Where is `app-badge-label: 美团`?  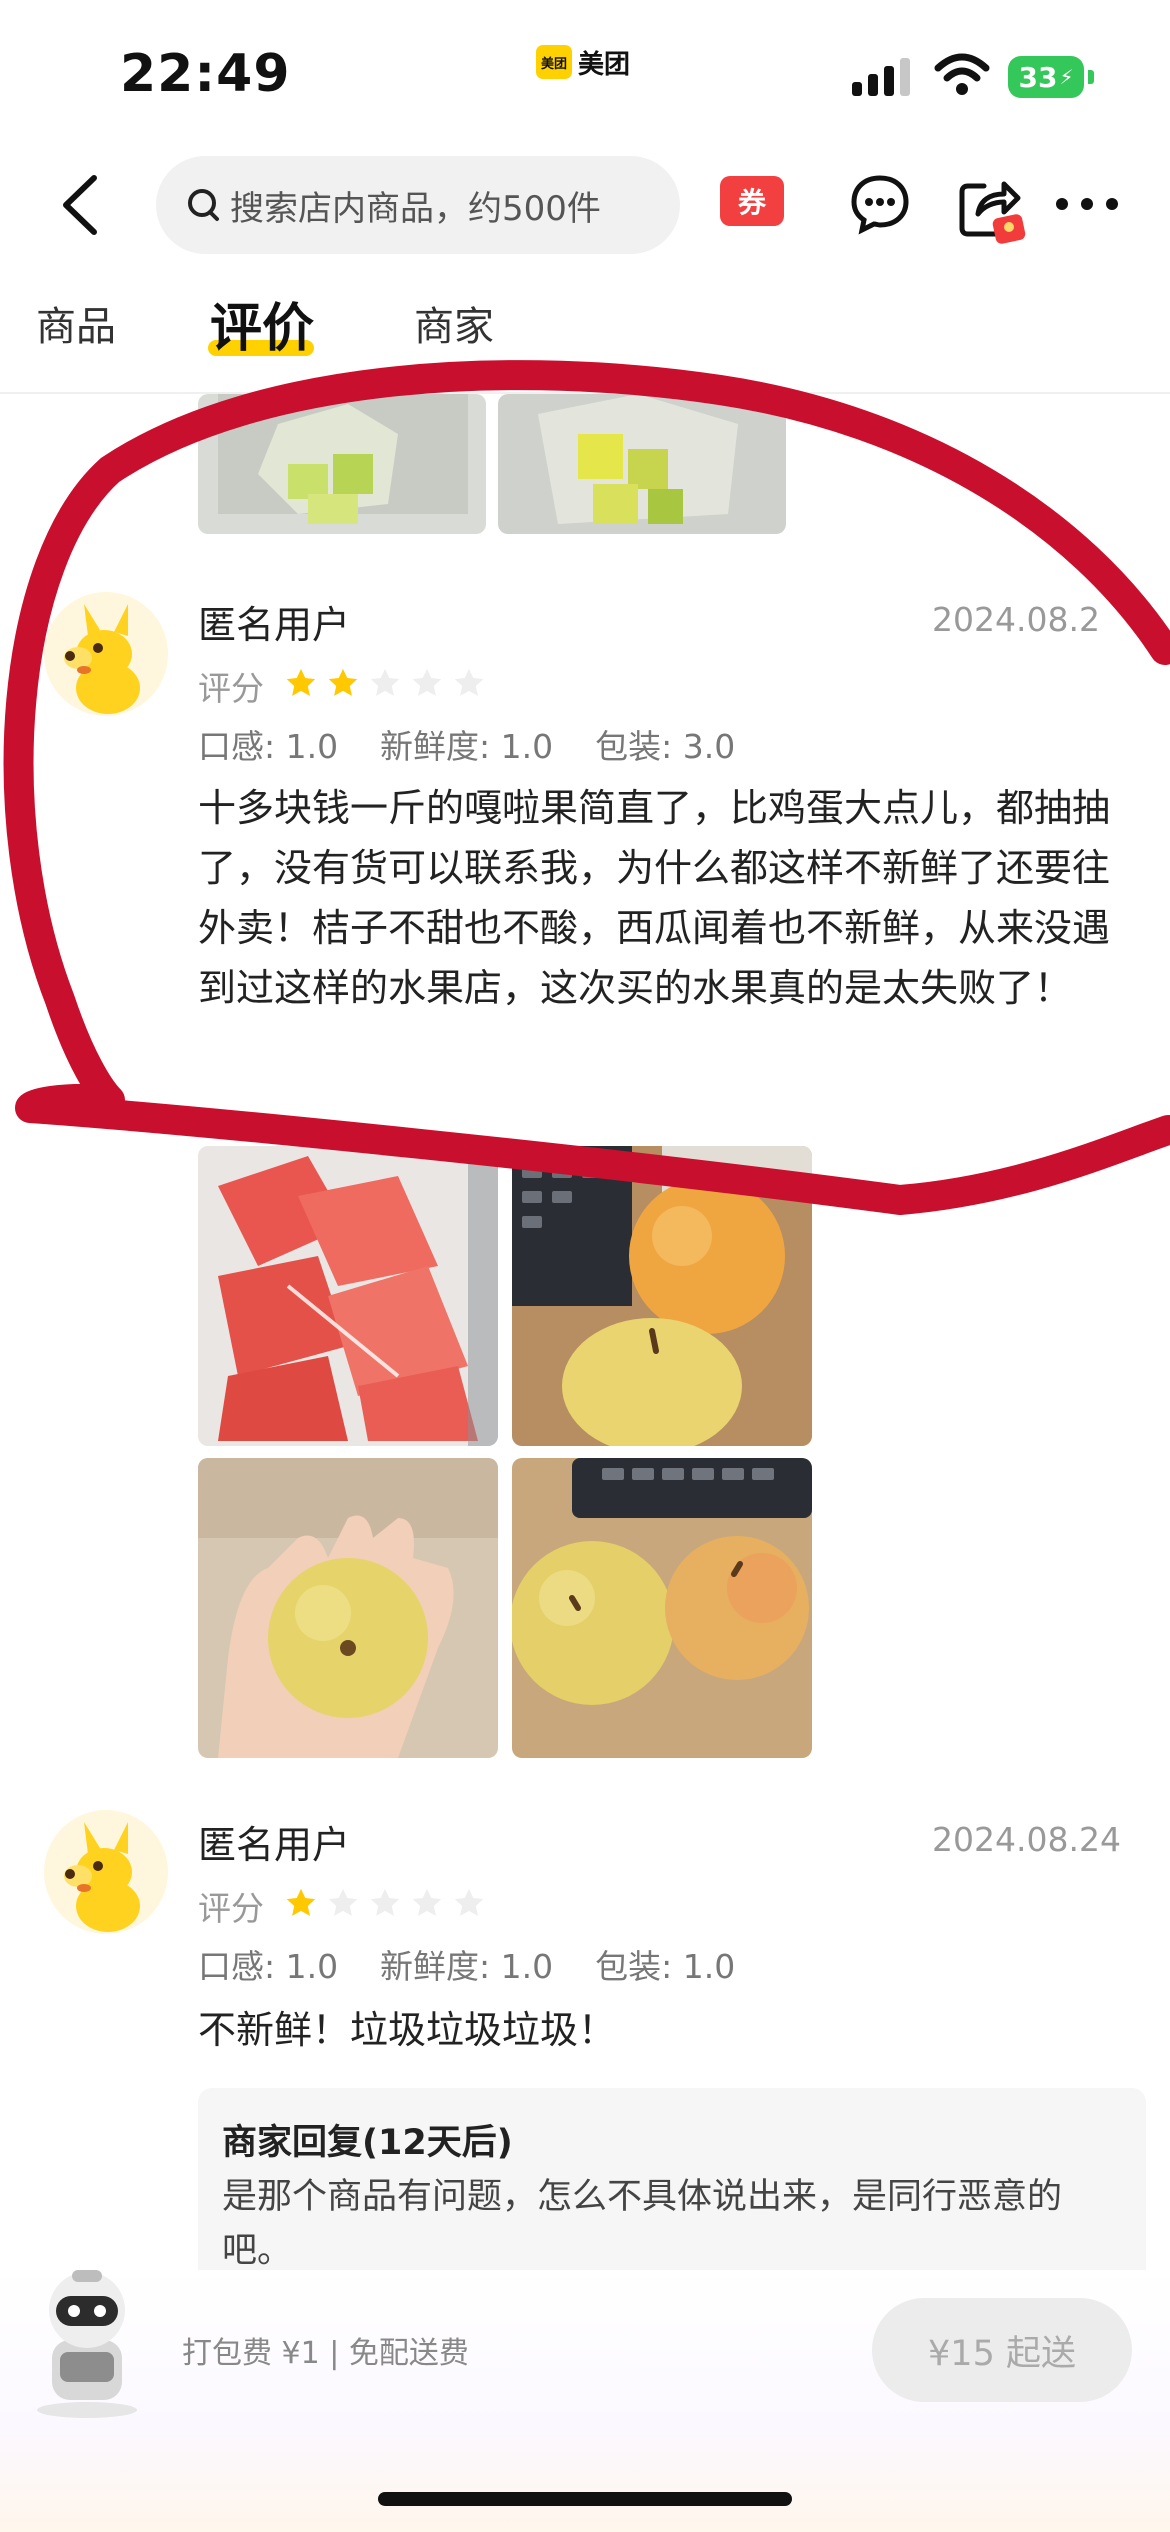 app-badge-label: 美团 is located at coordinates (604, 64).